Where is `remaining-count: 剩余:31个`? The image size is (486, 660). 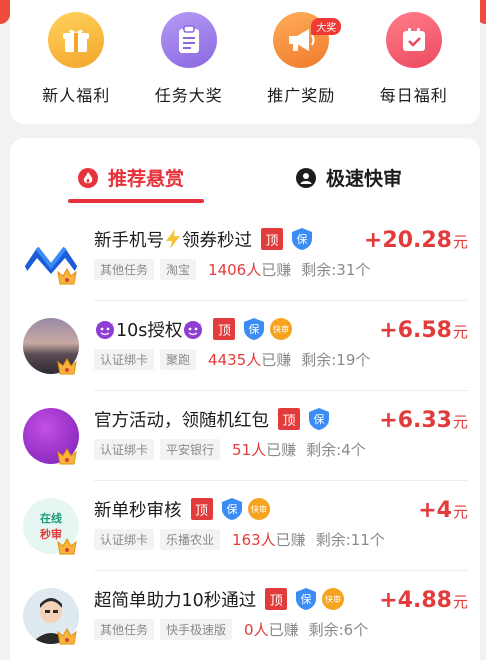 remaining-count: 剩余:31个 is located at coordinates (336, 269).